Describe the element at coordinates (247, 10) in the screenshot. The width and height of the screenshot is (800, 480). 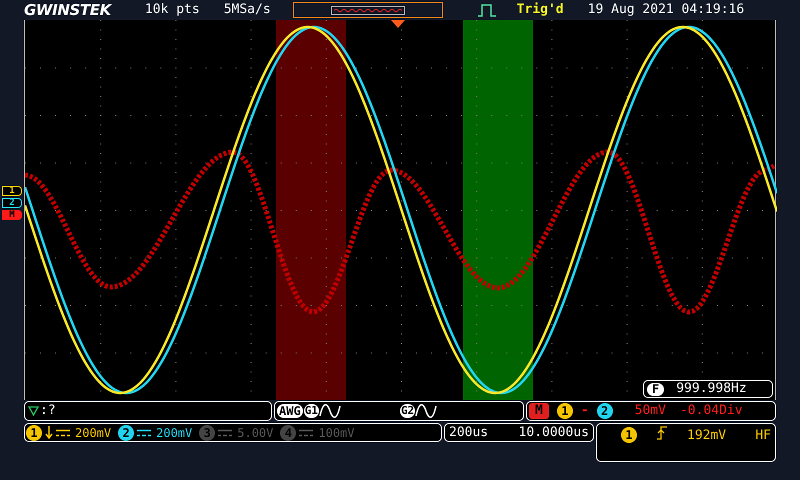
I see `sample-rate: 5MSa/s` at that location.